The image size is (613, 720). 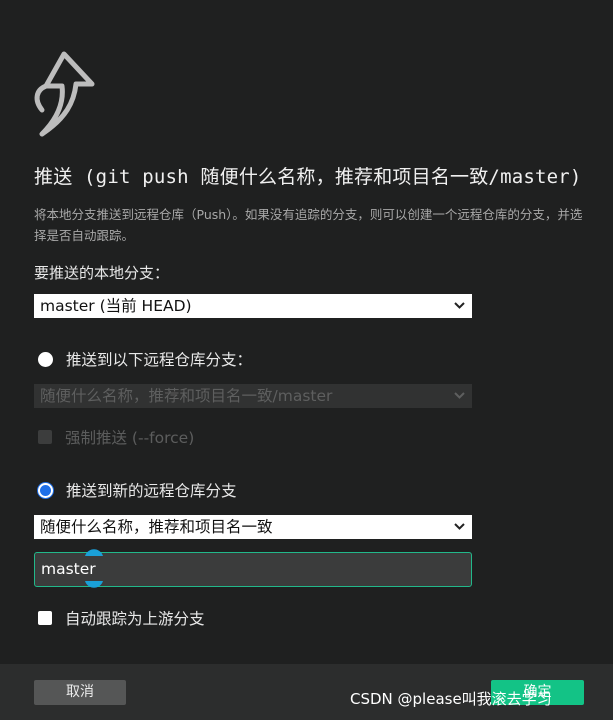 What do you see at coordinates (45, 359) in the screenshot?
I see `radio-existing-remote-control` at bounding box center [45, 359].